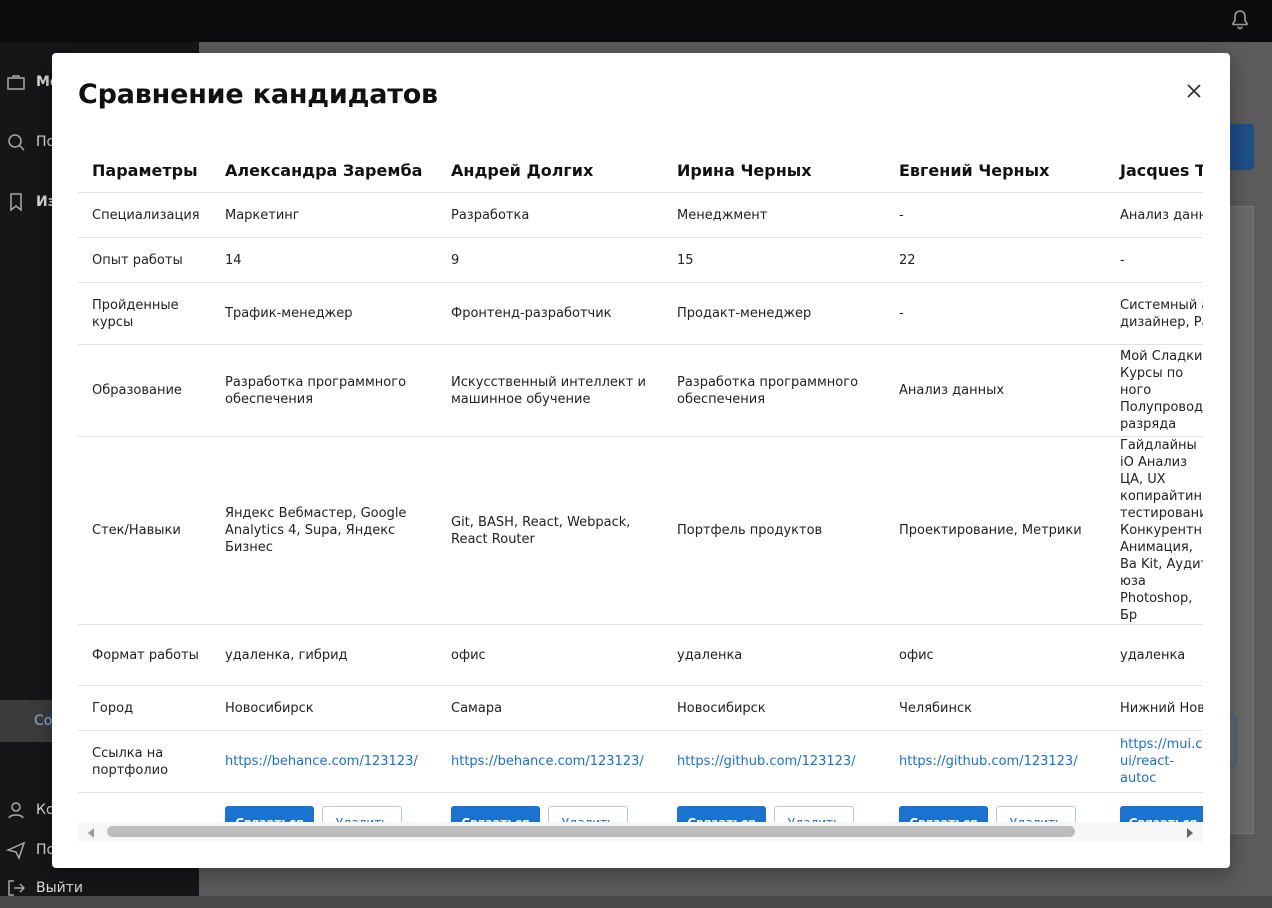 The image size is (1272, 908). I want to click on row-label: Опыт работы, so click(144, 260).